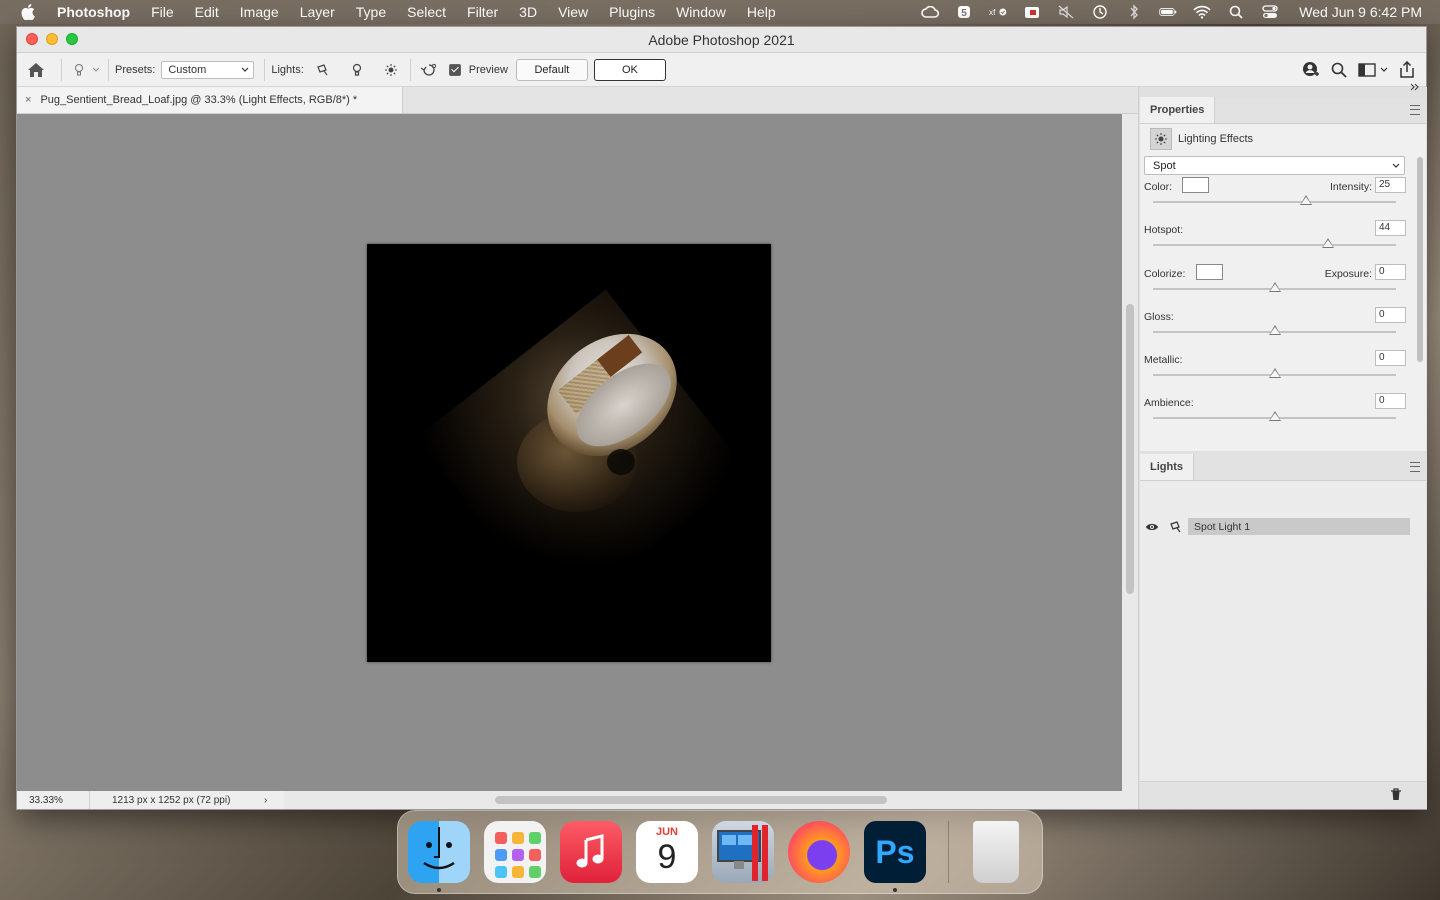 The width and height of the screenshot is (1440, 900). I want to click on tab-lights: Lights, so click(1167, 467).